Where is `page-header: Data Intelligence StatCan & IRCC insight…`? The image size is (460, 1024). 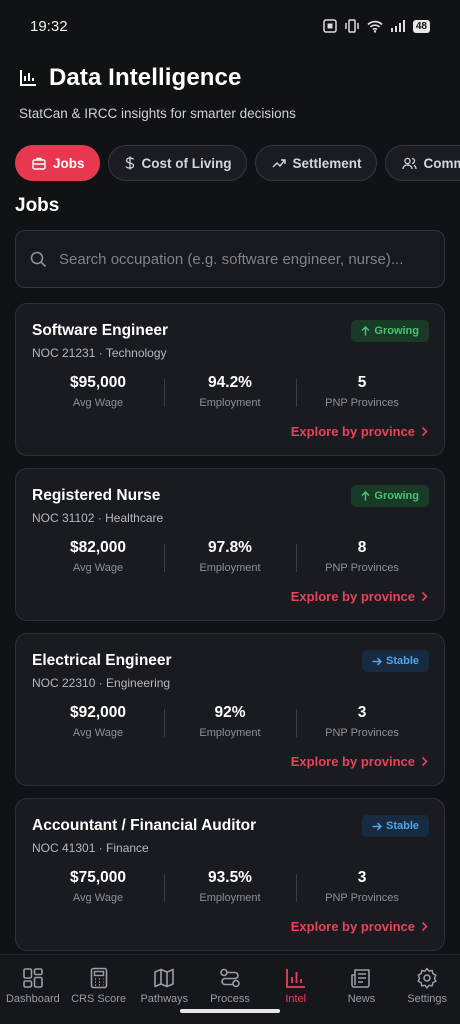
page-header: Data Intelligence StatCan & IRCC insight… is located at coordinates (157, 92).